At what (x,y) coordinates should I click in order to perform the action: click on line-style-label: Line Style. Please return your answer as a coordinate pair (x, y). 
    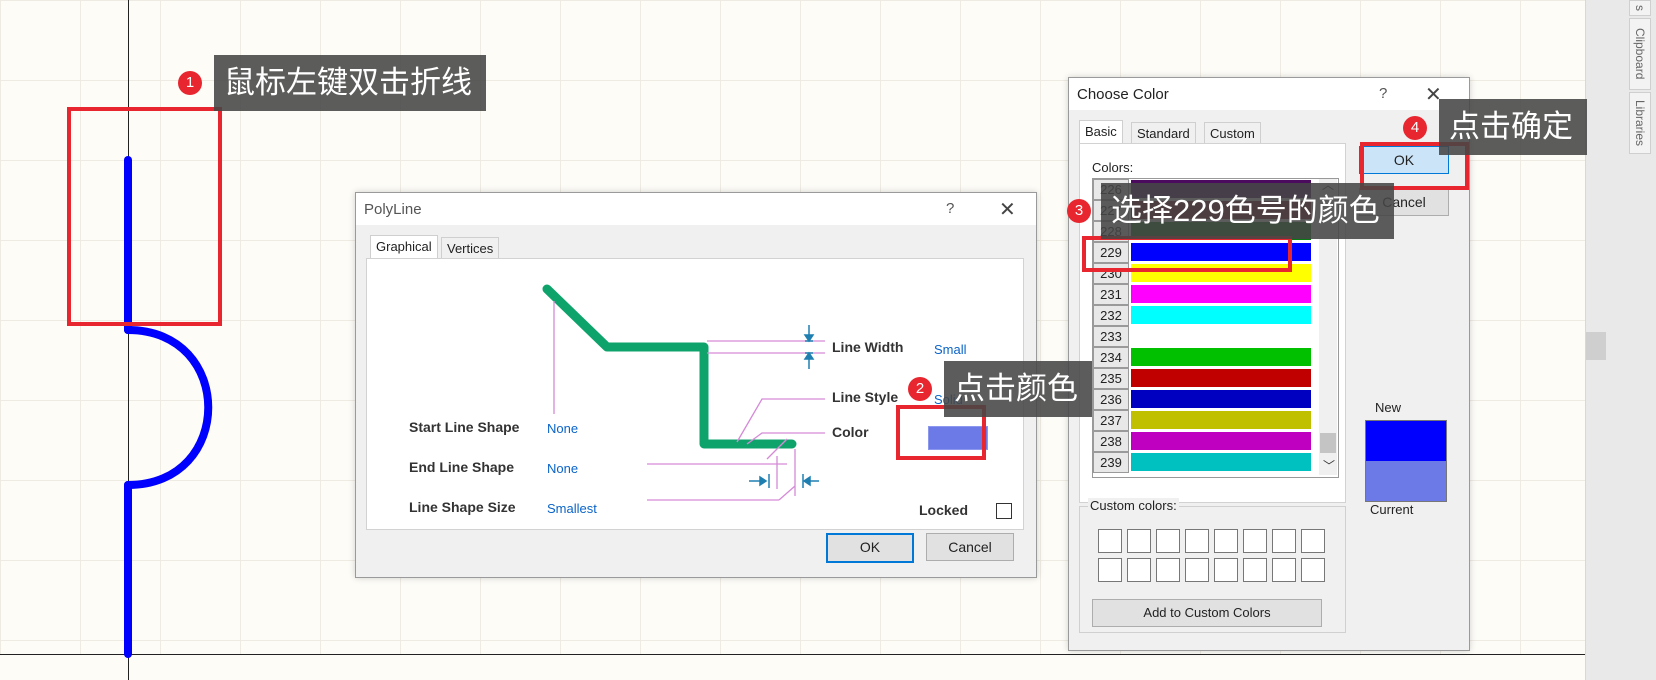
    Looking at the image, I should click on (865, 397).